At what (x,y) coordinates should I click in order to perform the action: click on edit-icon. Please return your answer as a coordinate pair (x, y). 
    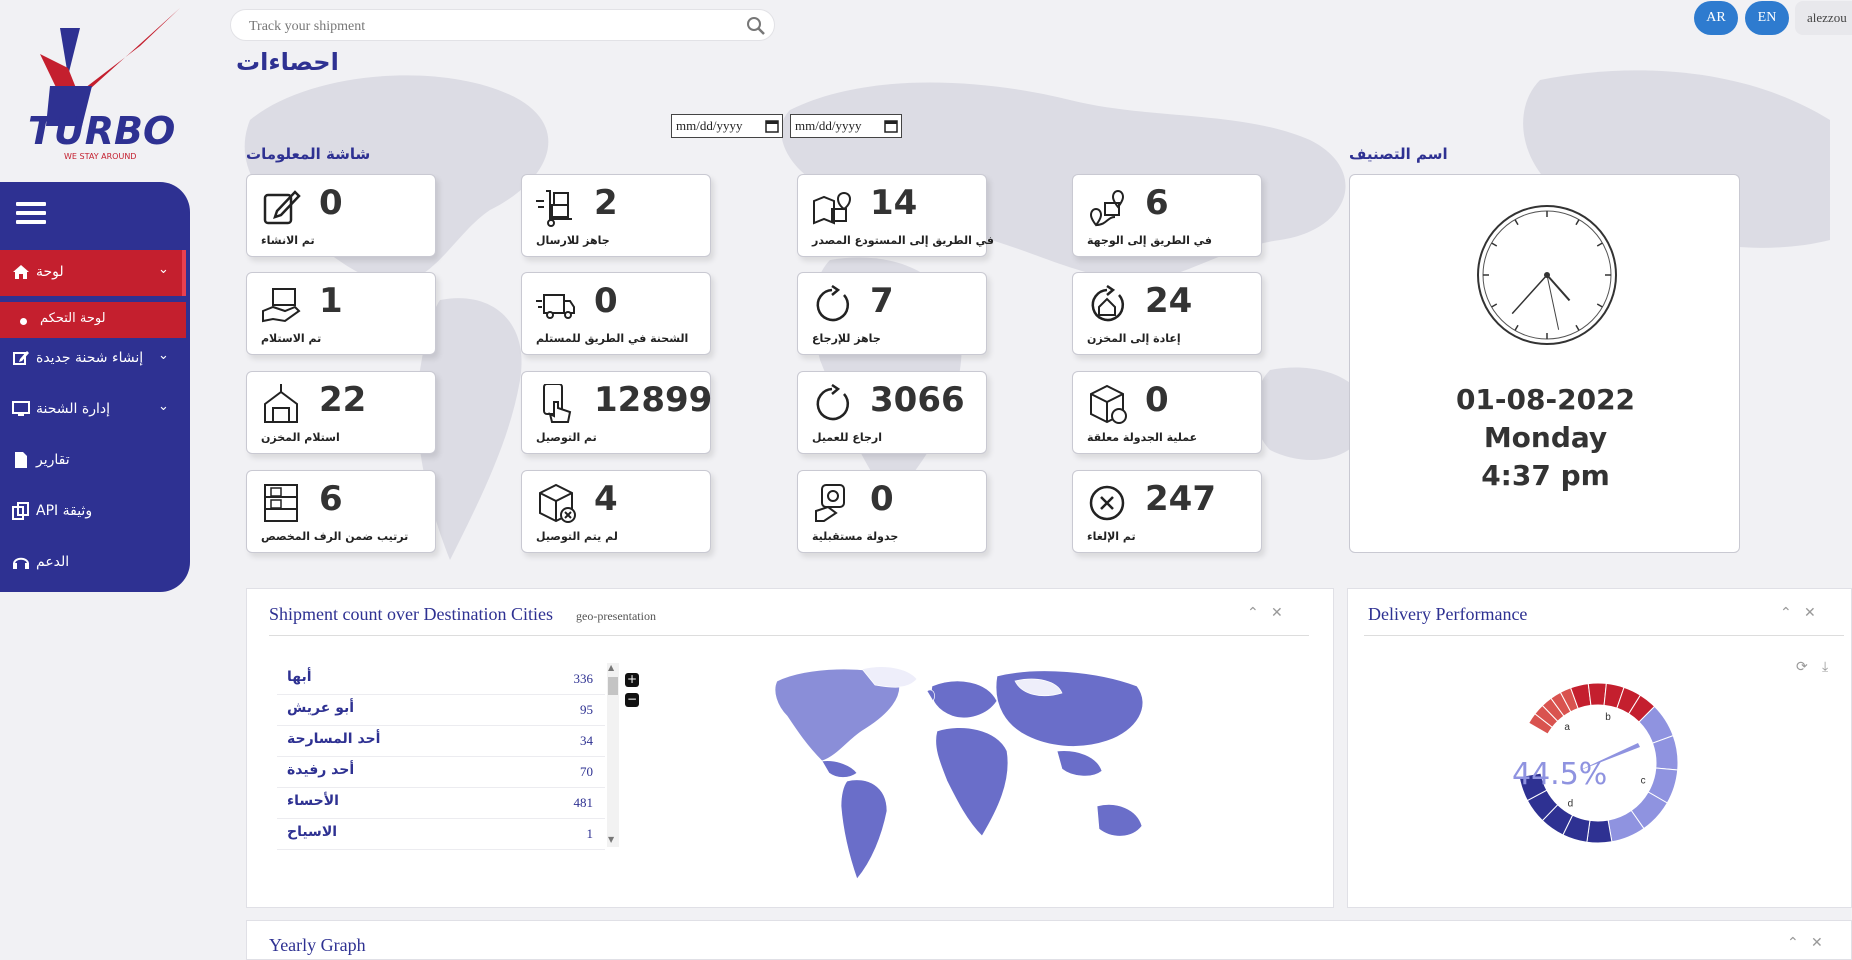
    Looking at the image, I should click on (282, 207).